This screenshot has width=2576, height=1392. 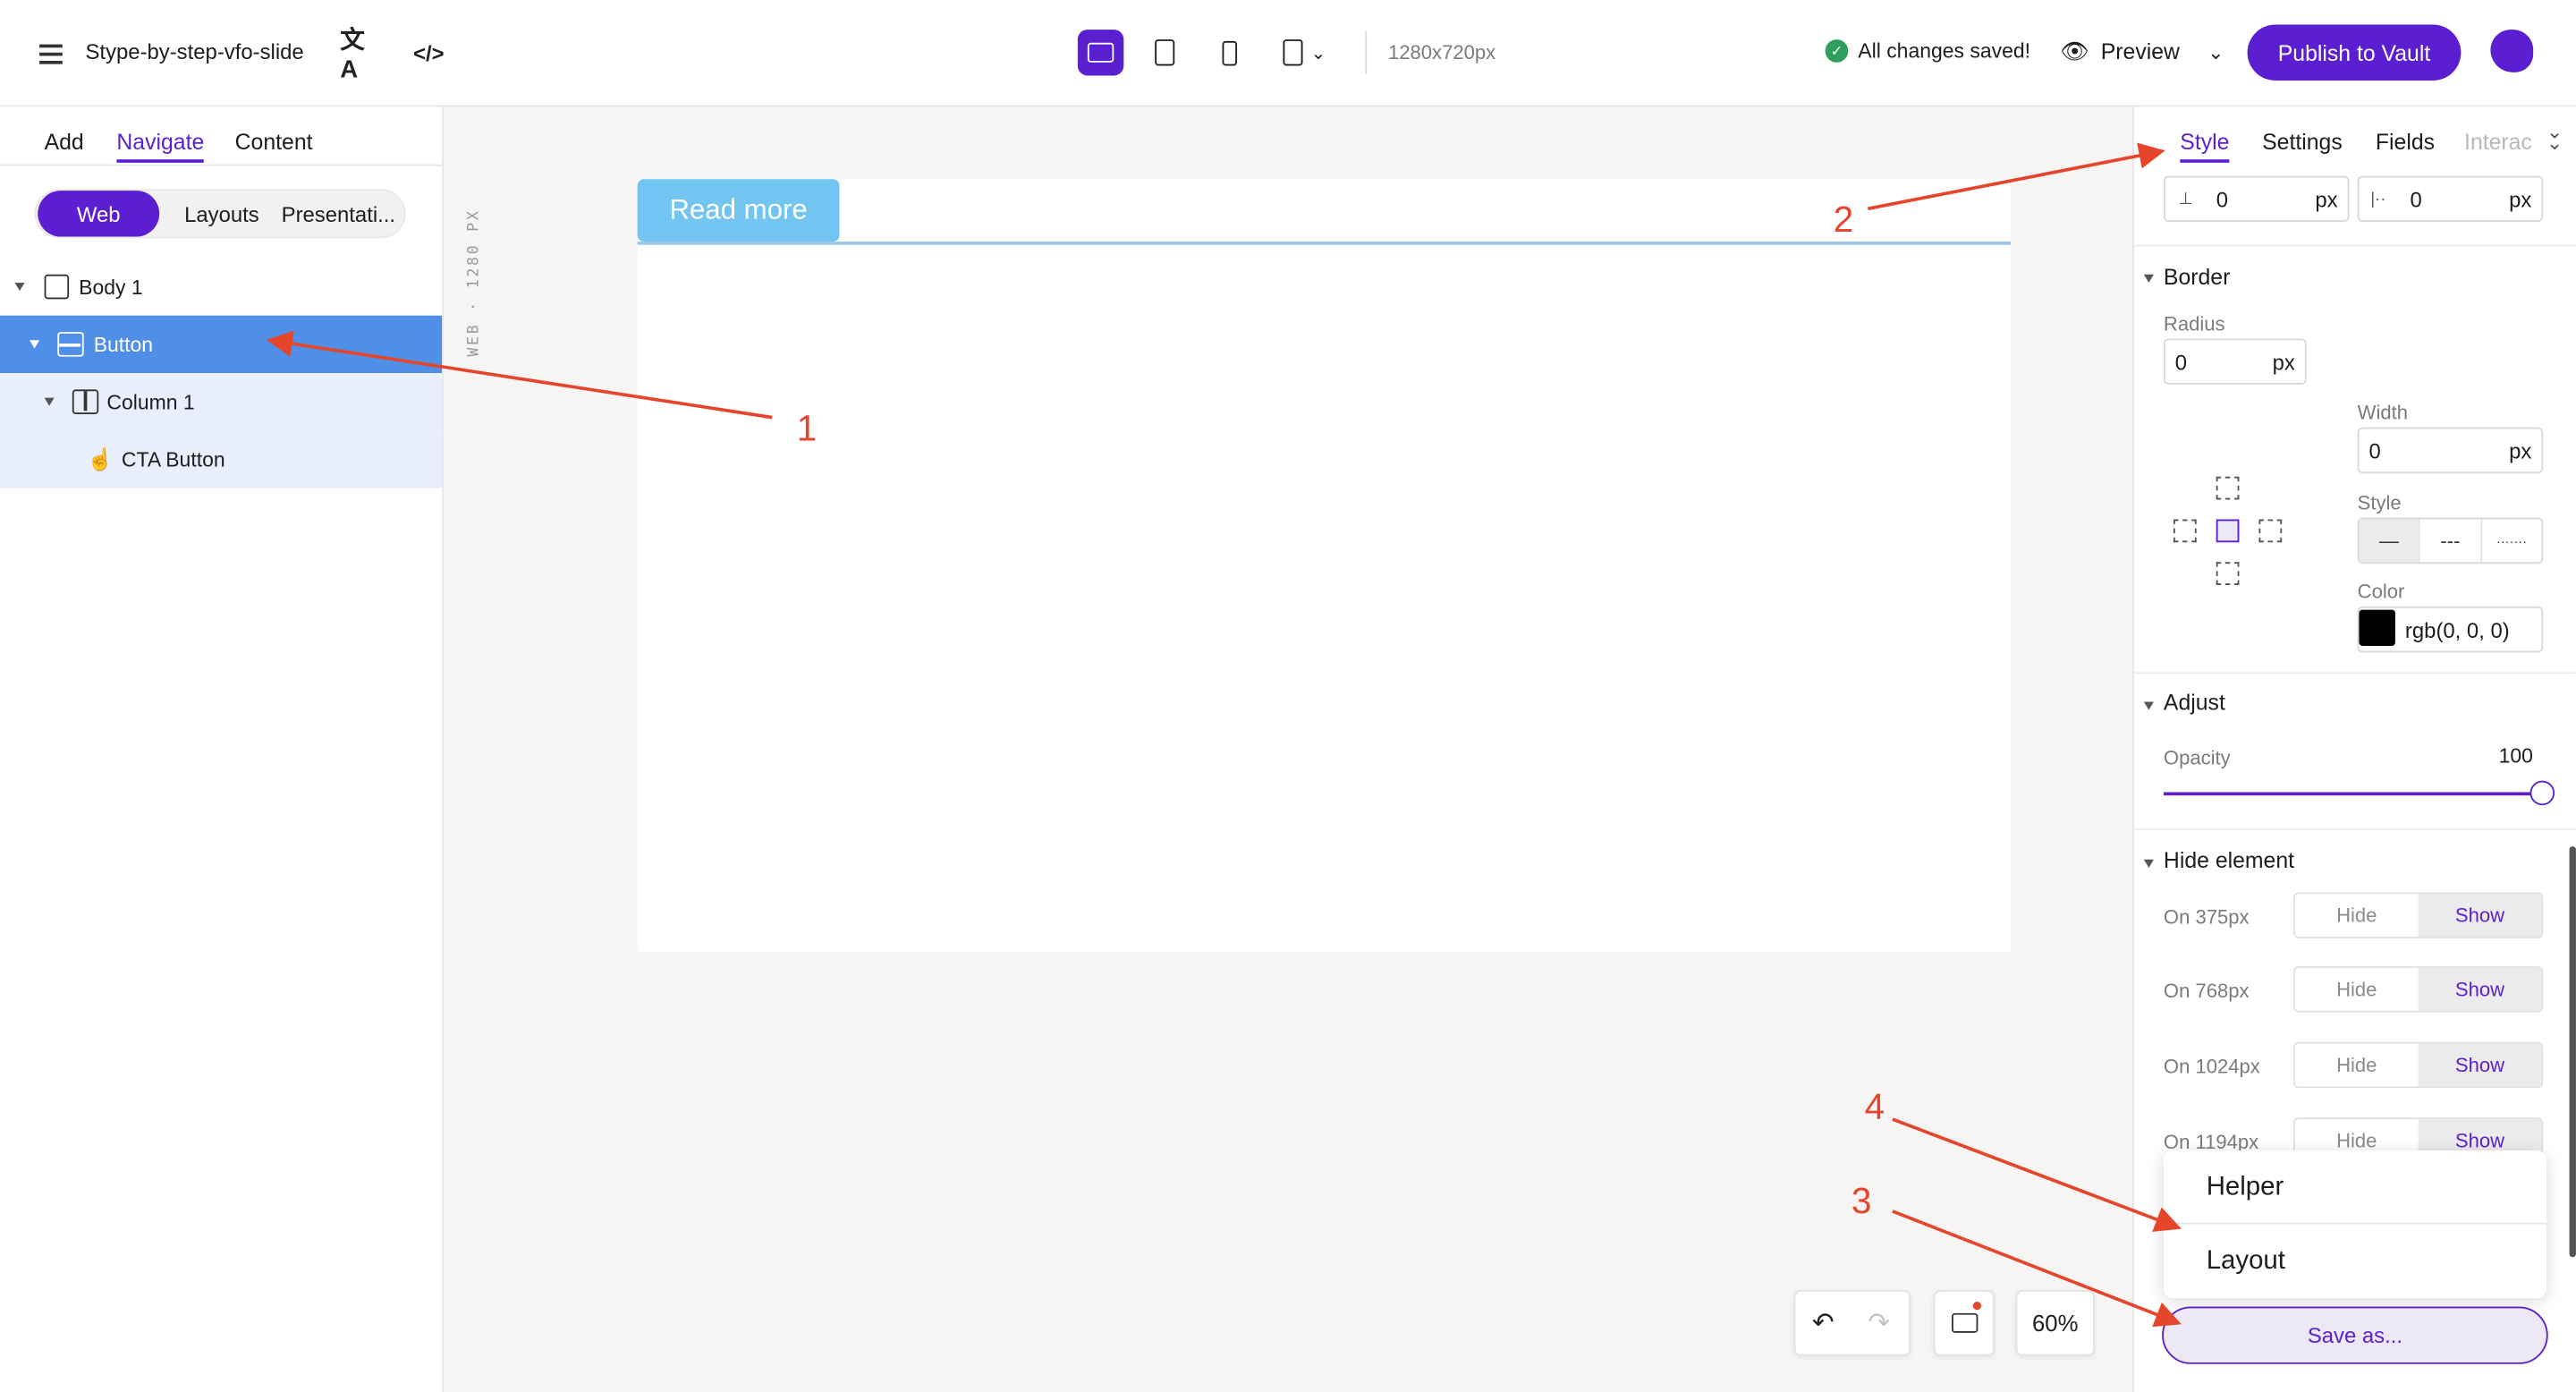 What do you see at coordinates (2405, 142) in the screenshot?
I see `tab-fields: Fields` at bounding box center [2405, 142].